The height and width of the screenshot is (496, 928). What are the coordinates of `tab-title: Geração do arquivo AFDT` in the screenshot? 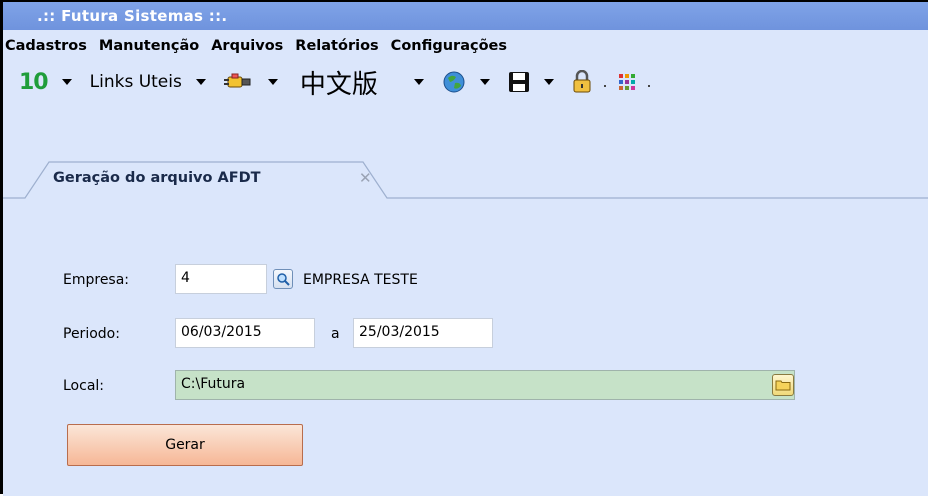 It's located at (157, 178).